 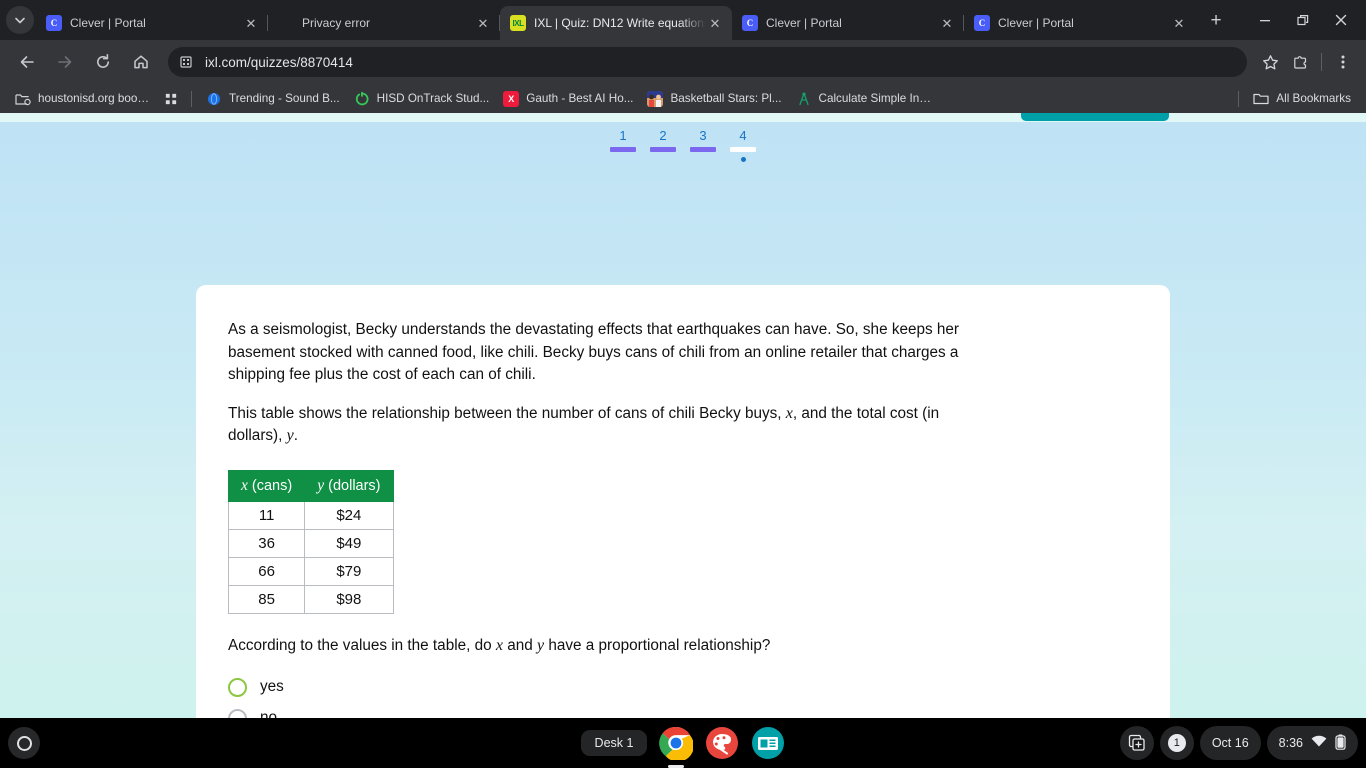 I want to click on question-nav-1: 1, so click(x=623, y=145).